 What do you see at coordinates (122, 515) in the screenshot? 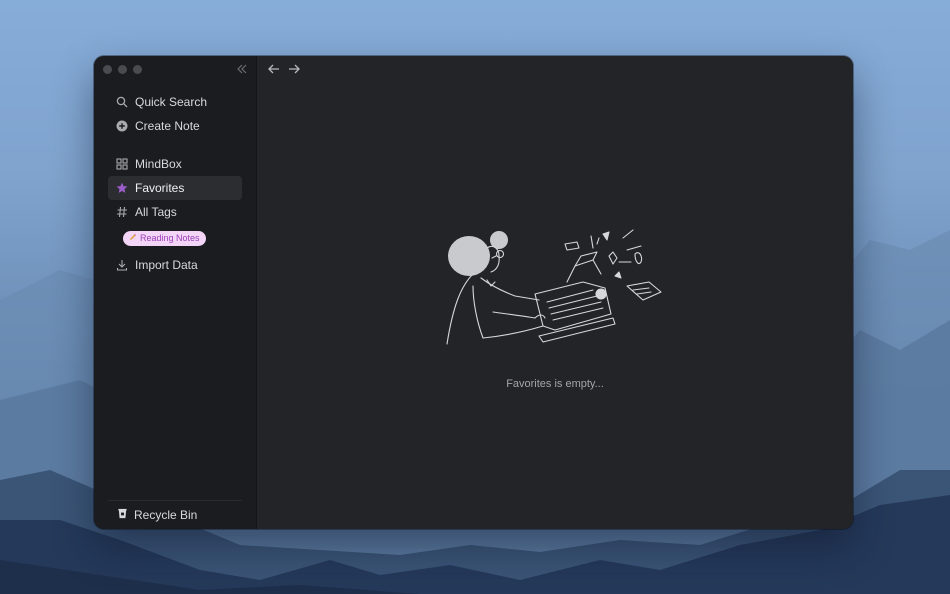
I see `trash-icon` at bounding box center [122, 515].